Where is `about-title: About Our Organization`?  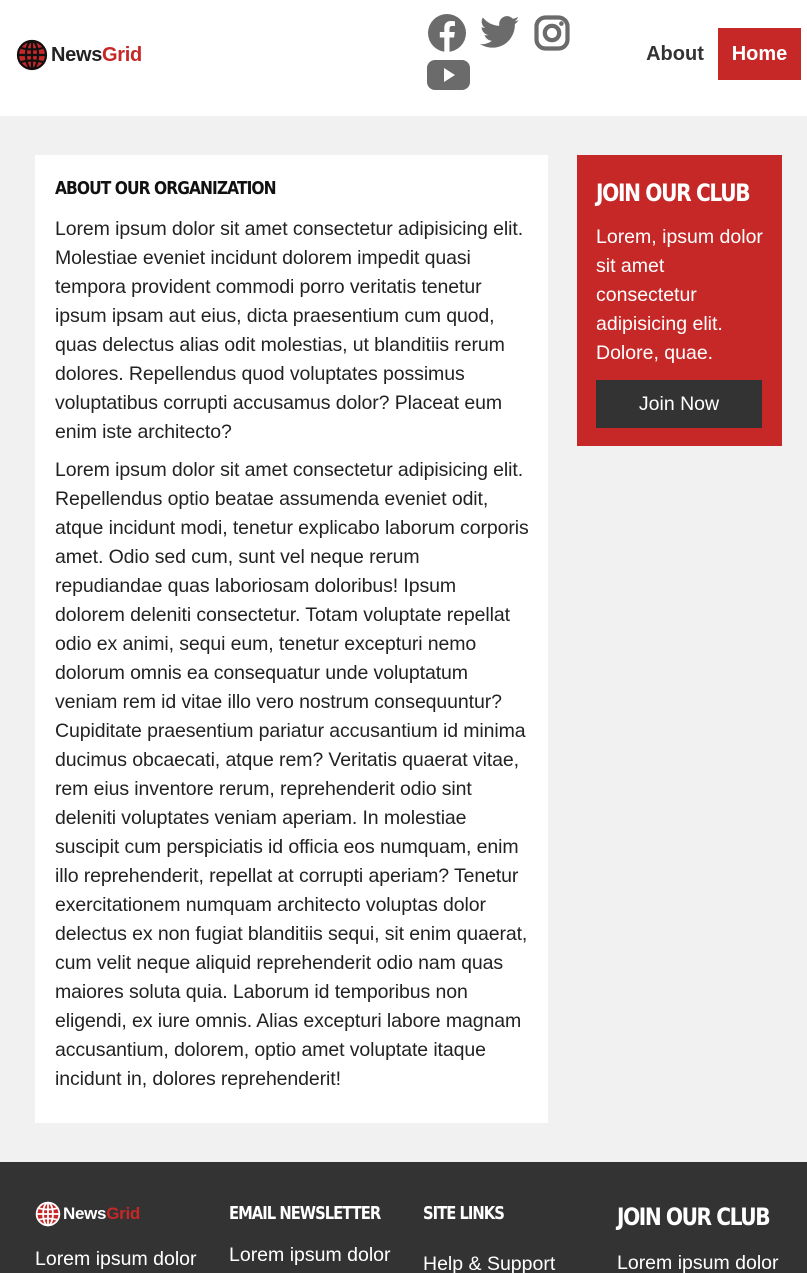
about-title: About Our Organization is located at coordinates (166, 188).